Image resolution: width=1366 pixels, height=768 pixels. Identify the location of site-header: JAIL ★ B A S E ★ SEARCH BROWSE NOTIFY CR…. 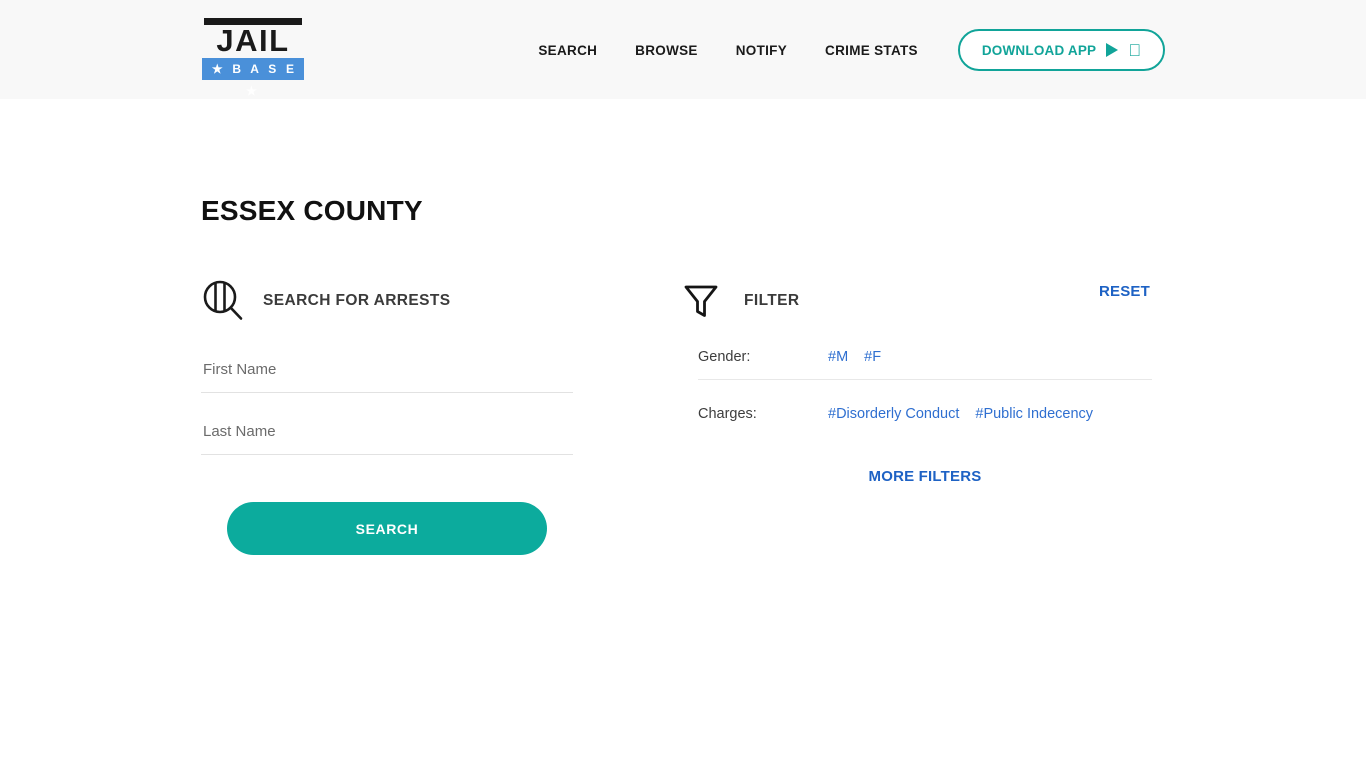
(683, 49).